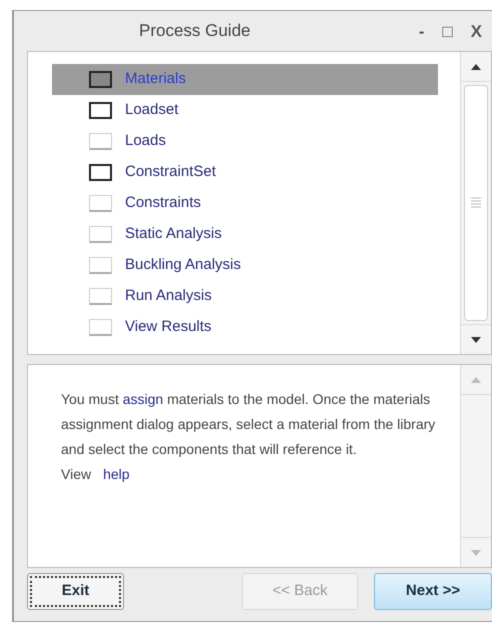 The image size is (492, 627). Describe the element at coordinates (433, 591) in the screenshot. I see `dialog-button: Next >>` at that location.